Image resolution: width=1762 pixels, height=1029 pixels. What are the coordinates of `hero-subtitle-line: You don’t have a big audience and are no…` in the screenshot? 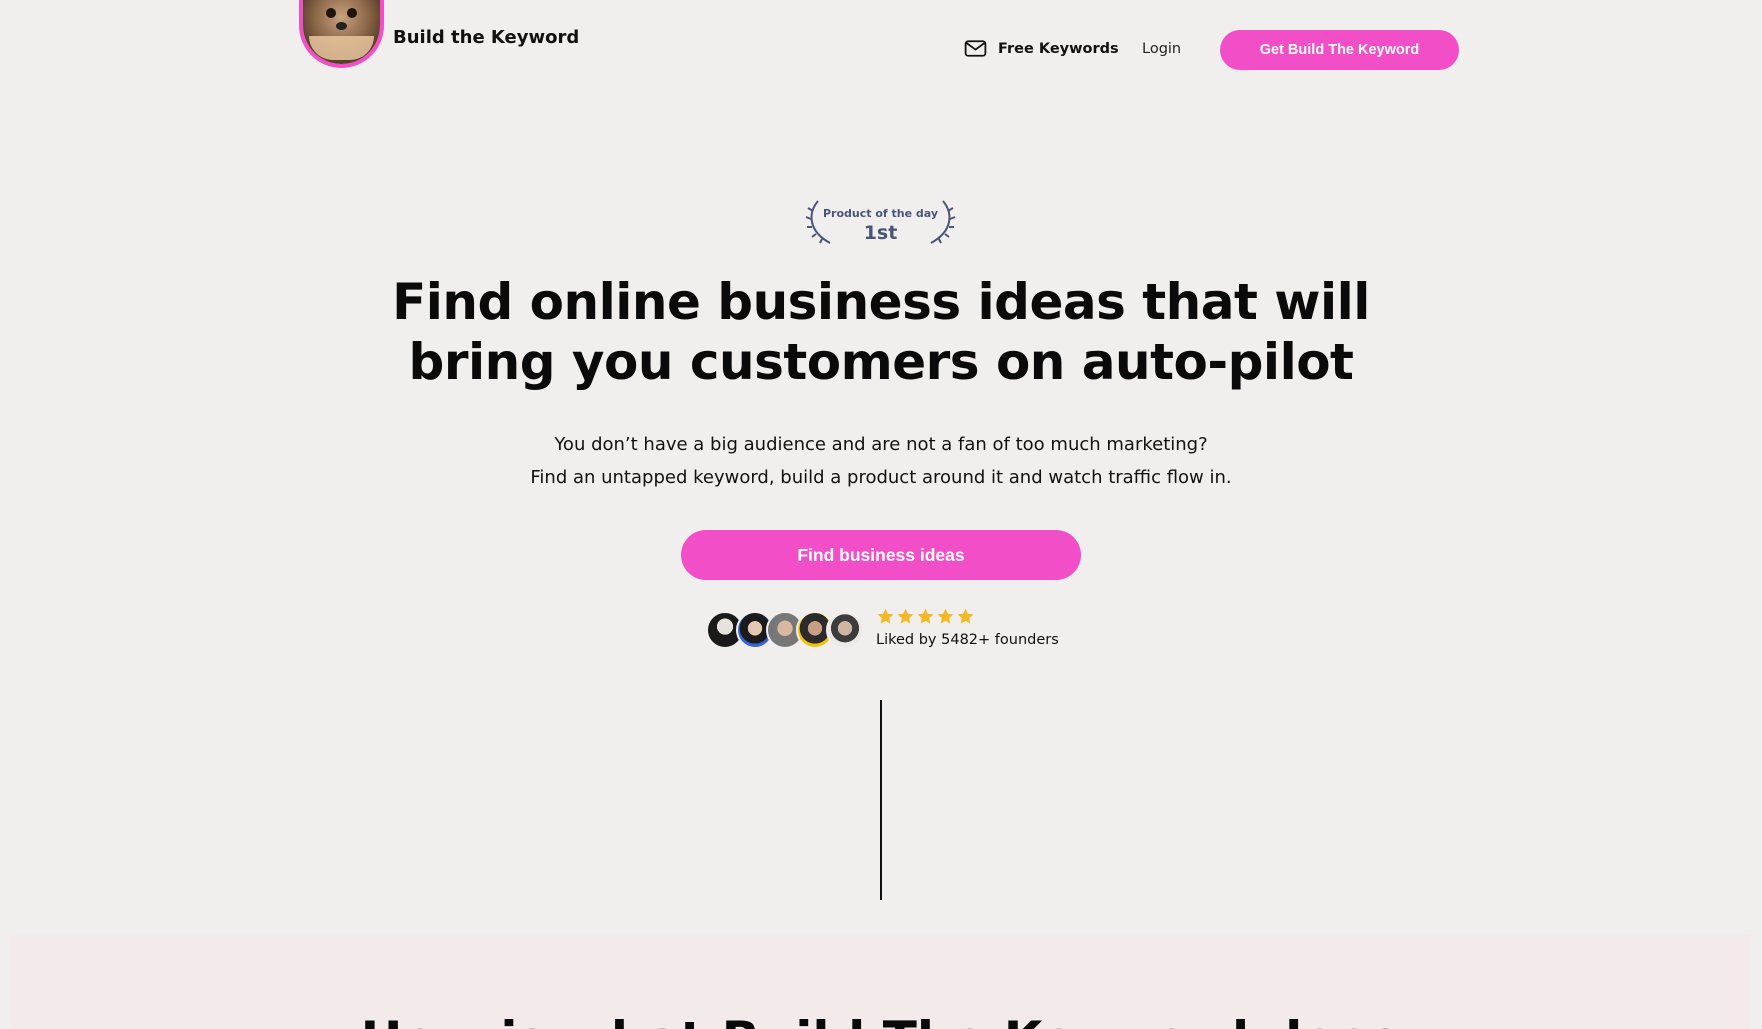 It's located at (881, 444).